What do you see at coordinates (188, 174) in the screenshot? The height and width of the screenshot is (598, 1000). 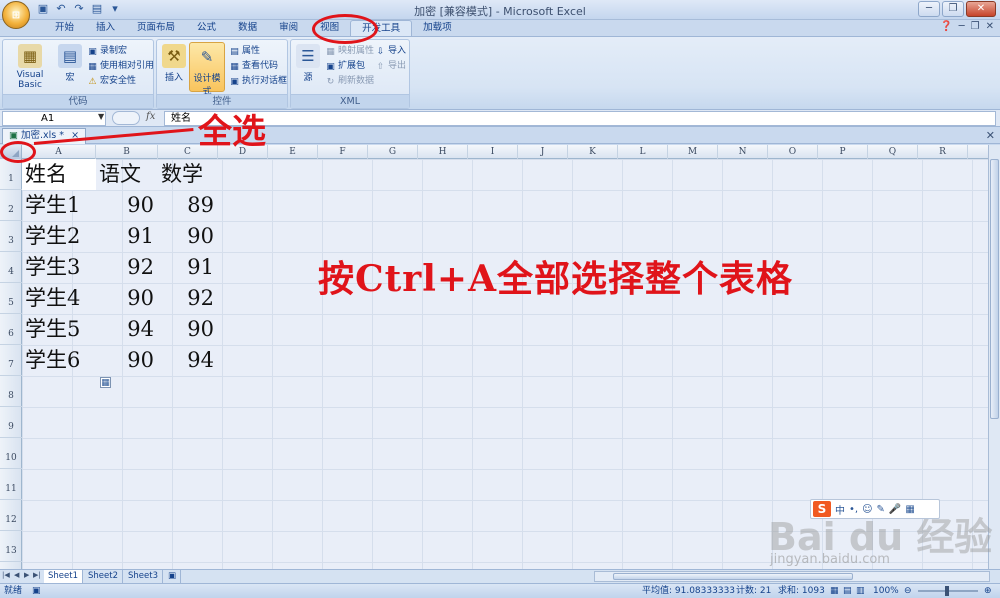 I see `header-cell: 数学` at bounding box center [188, 174].